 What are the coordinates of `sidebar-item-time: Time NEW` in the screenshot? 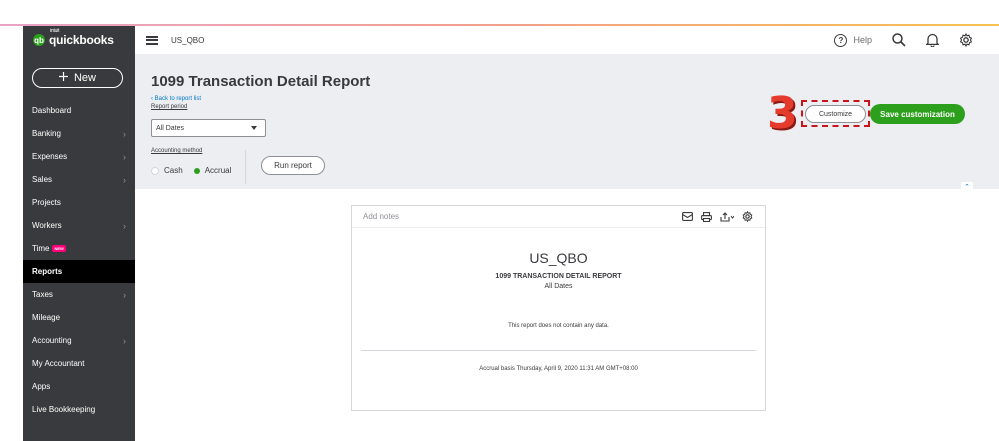 It's located at (79, 248).